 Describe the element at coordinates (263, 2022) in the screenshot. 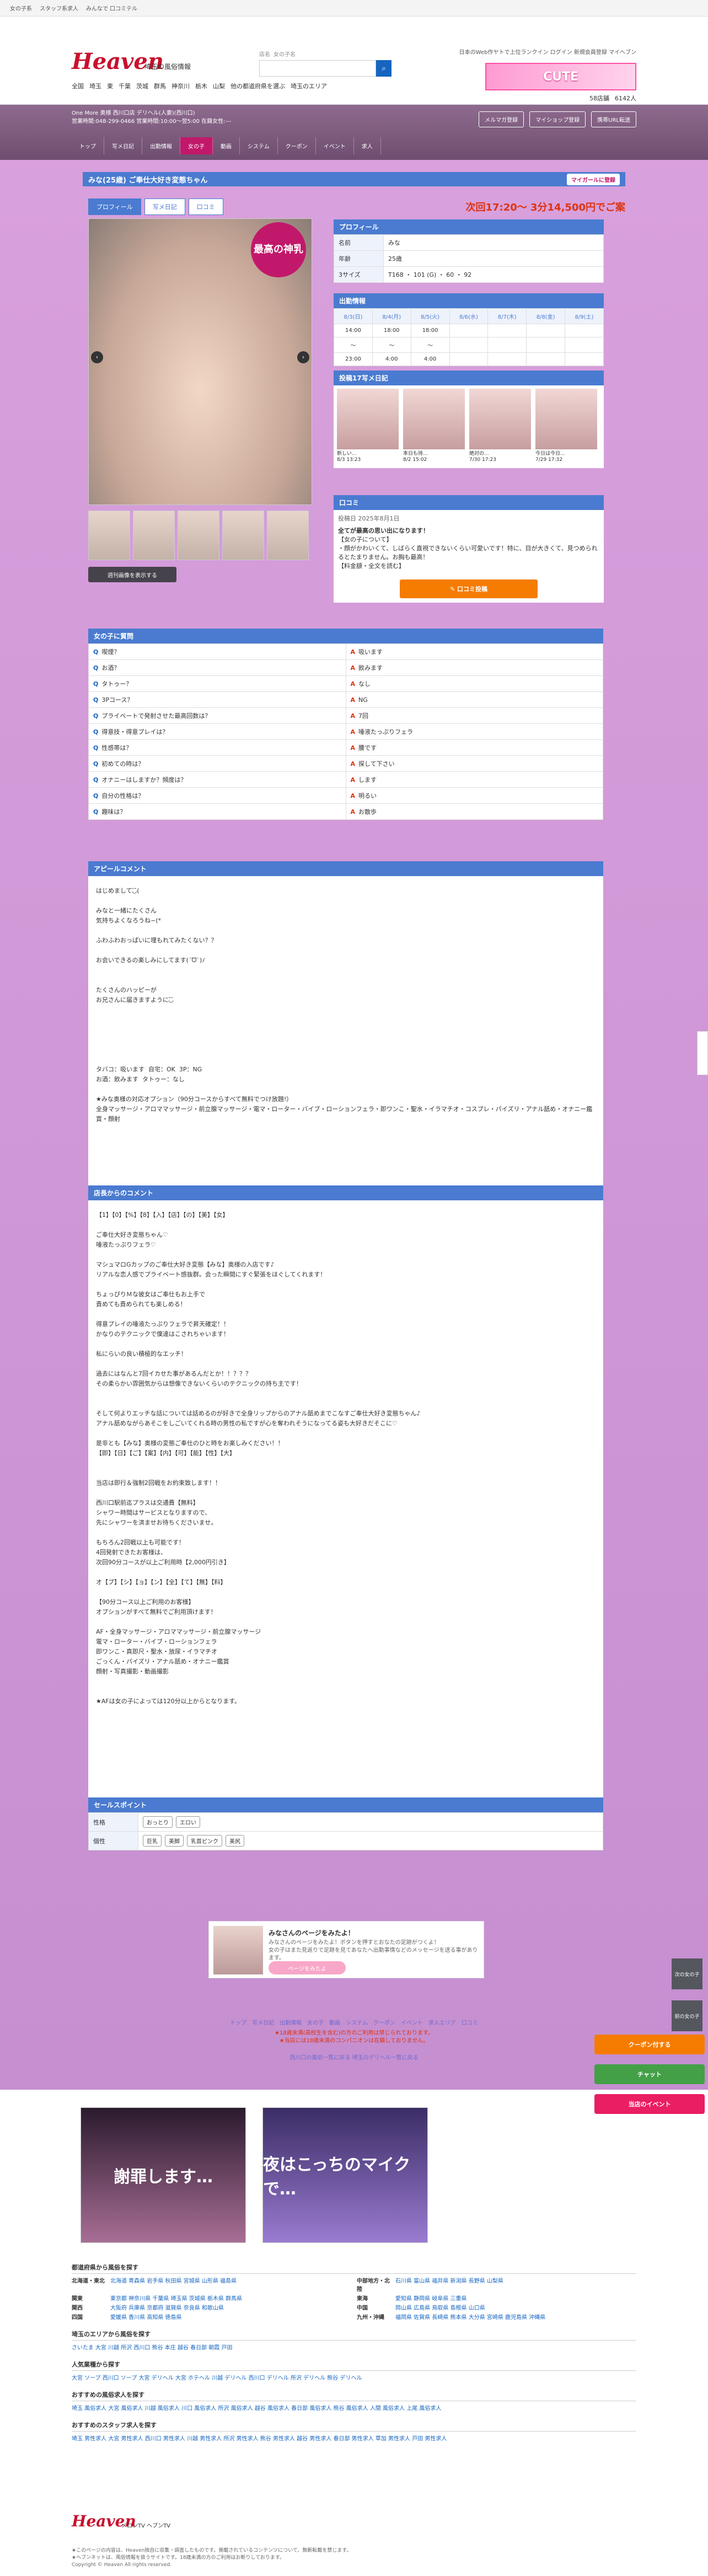

I see `footer-link: 写メ日記` at that location.